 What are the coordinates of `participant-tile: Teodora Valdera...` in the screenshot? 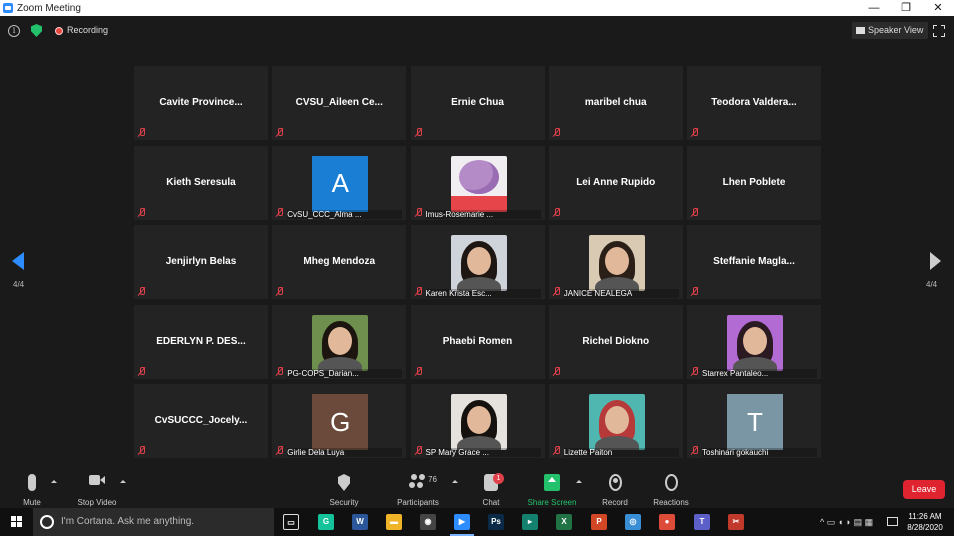 It's located at (754, 103).